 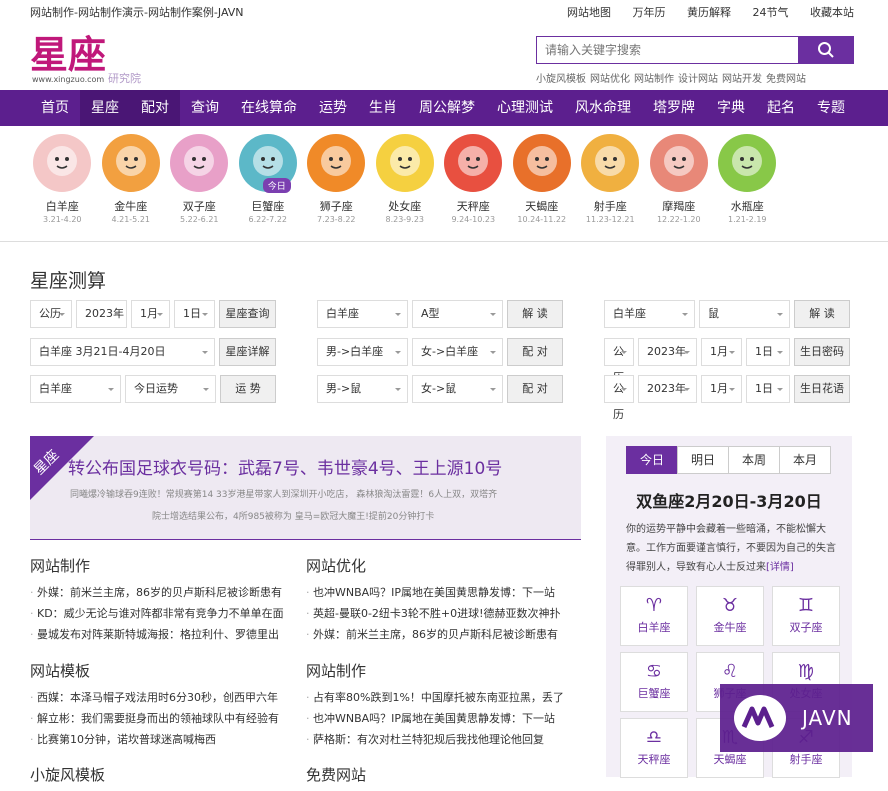 I want to click on nav-fortune-online: 在线算命, so click(x=269, y=108).